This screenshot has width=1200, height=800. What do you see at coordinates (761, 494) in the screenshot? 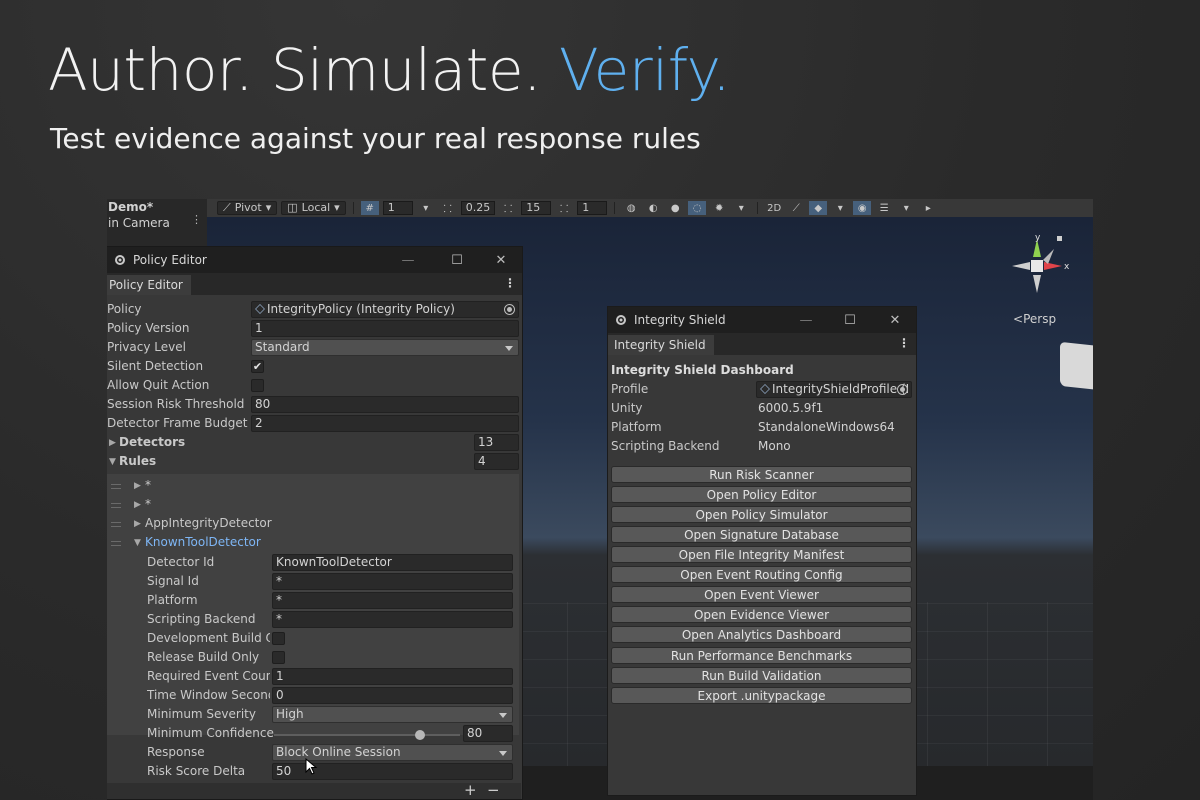
I see `open-policy-editor-button: Open Policy Editor` at bounding box center [761, 494].